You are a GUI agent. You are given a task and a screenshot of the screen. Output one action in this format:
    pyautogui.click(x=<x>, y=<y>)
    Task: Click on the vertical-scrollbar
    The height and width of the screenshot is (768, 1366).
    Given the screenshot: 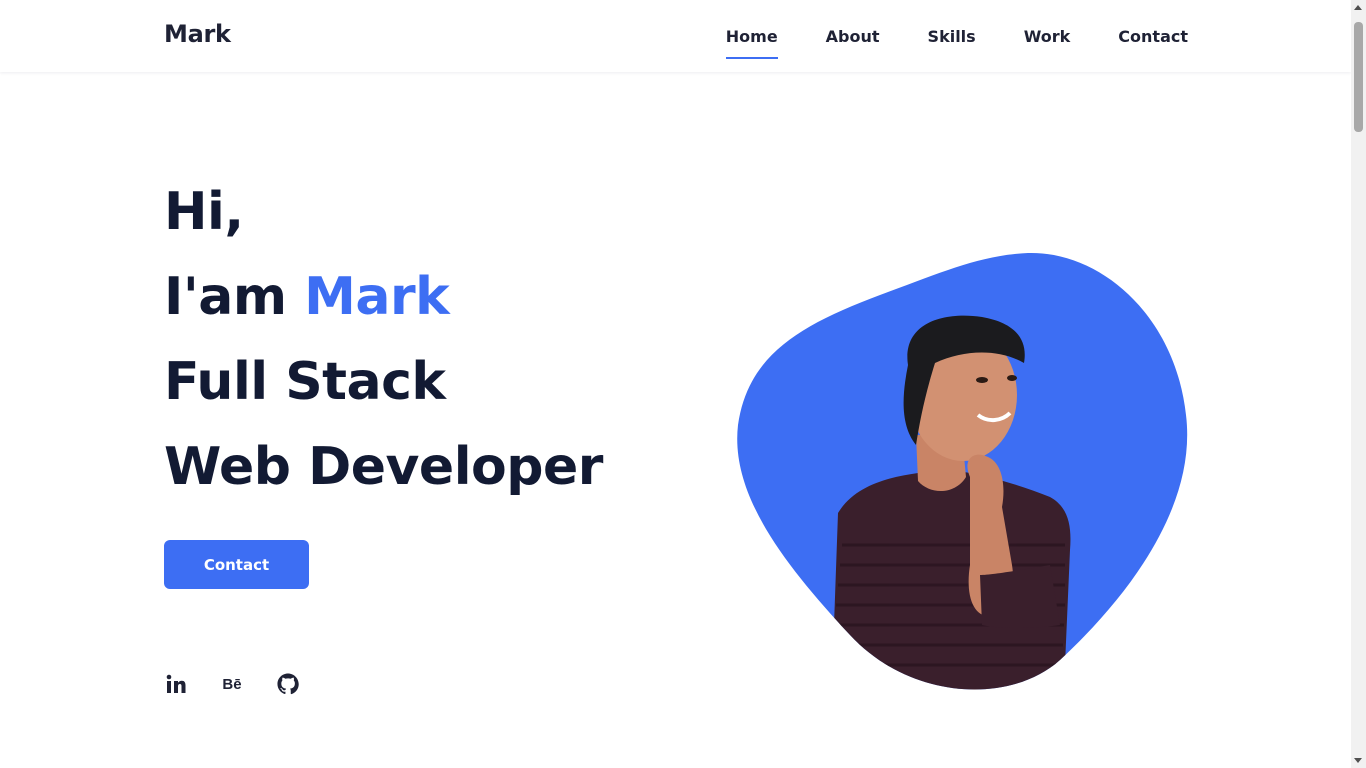 What is the action you would take?
    pyautogui.click(x=1358, y=384)
    